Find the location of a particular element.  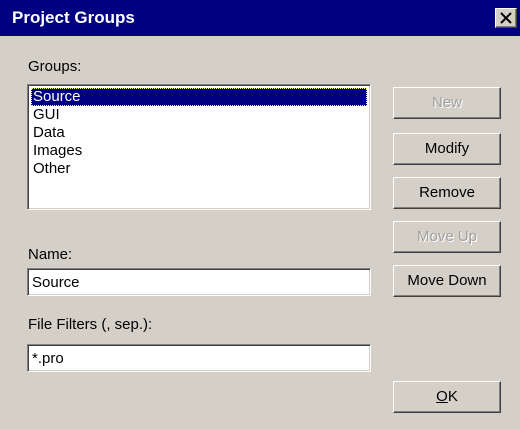

close-icon is located at coordinates (506, 18).